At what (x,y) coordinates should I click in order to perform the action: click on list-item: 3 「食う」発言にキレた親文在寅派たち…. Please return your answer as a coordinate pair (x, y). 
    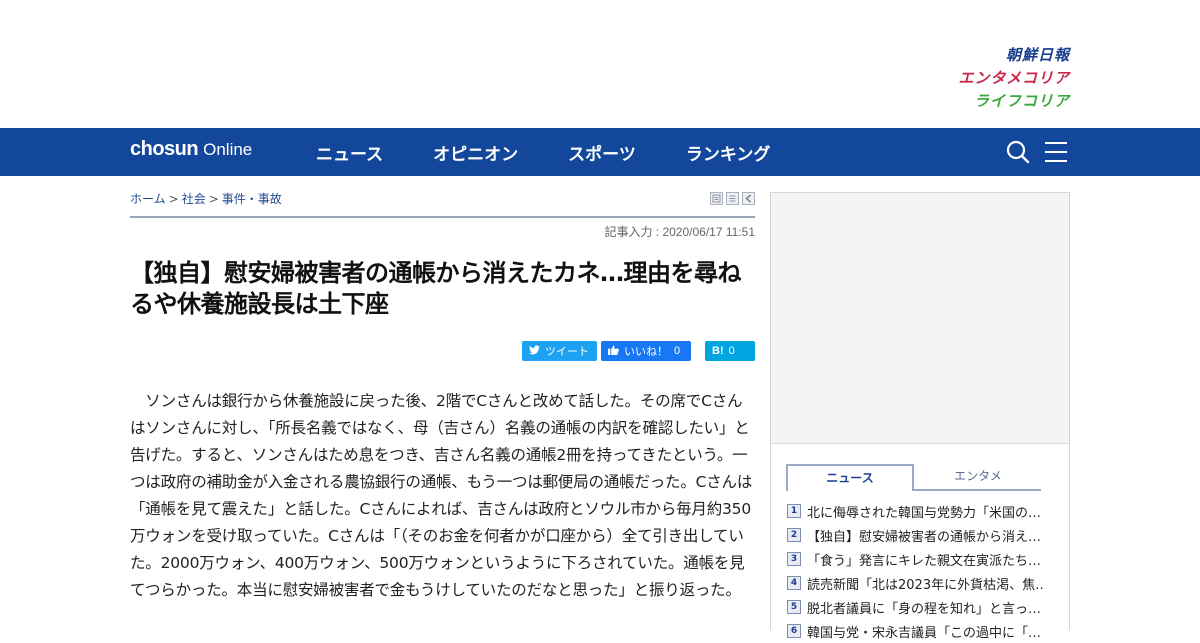
    Looking at the image, I should click on (928, 559).